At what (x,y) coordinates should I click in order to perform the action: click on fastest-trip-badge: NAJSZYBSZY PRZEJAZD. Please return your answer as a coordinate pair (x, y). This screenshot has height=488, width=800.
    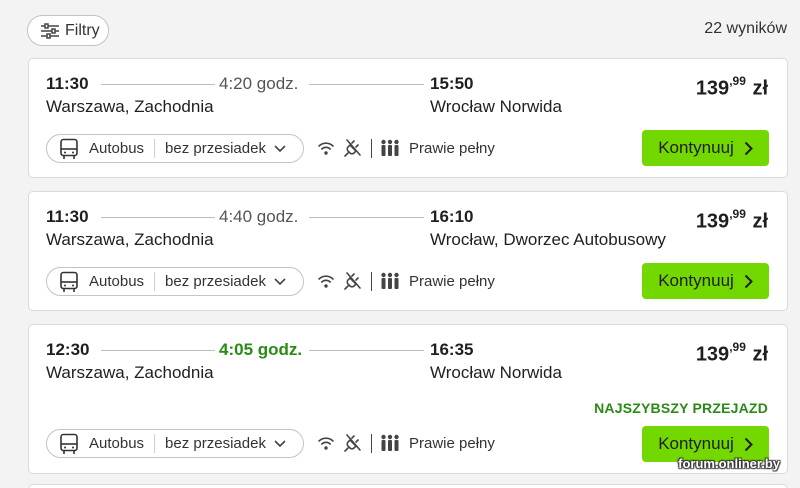
    Looking at the image, I should click on (681, 408).